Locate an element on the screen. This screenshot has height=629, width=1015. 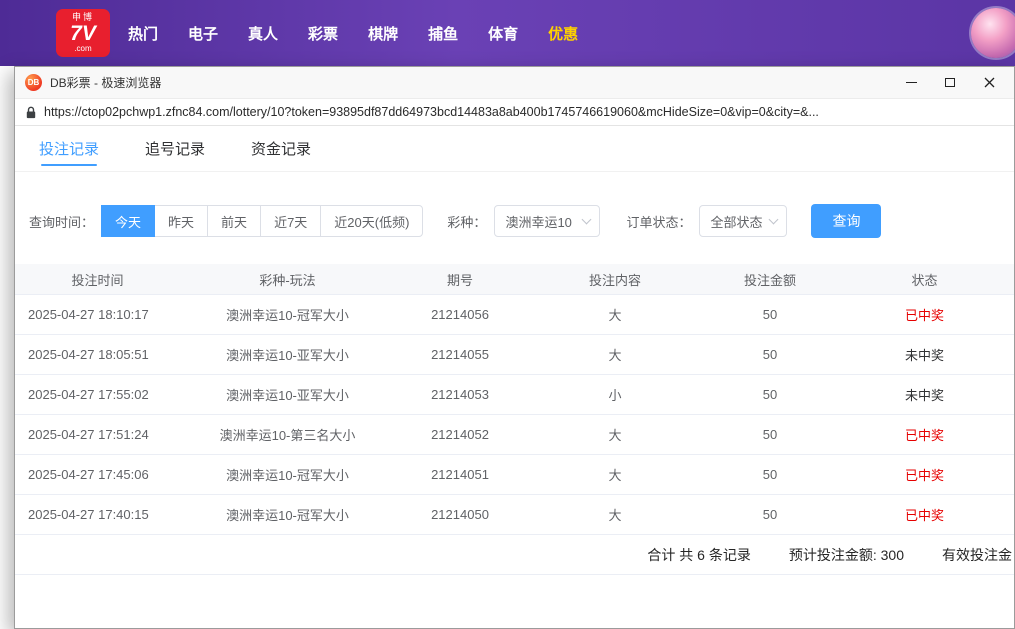
lottery-select: 澳洲幸运10 is located at coordinates (547, 221).